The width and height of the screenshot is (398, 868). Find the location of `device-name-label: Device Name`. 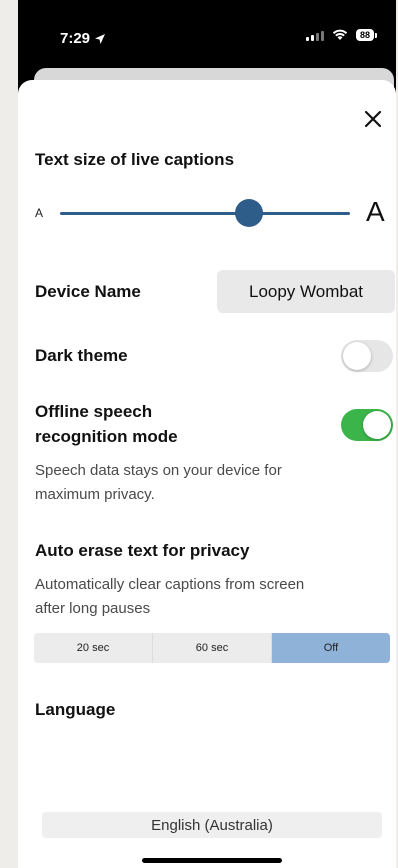

device-name-label: Device Name is located at coordinates (88, 291).